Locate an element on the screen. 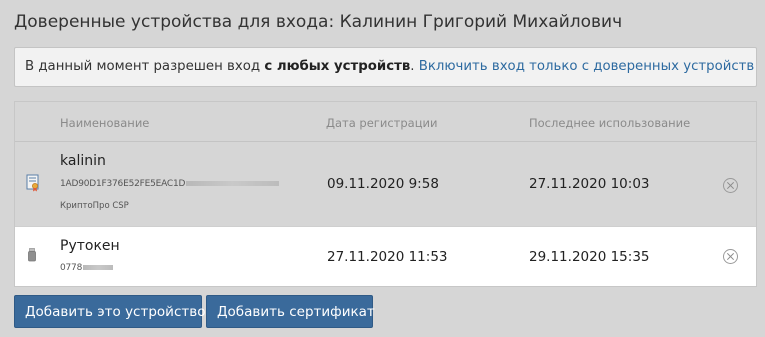 The width and height of the screenshot is (765, 337). column-header-last-used: Последнее использование is located at coordinates (610, 123).